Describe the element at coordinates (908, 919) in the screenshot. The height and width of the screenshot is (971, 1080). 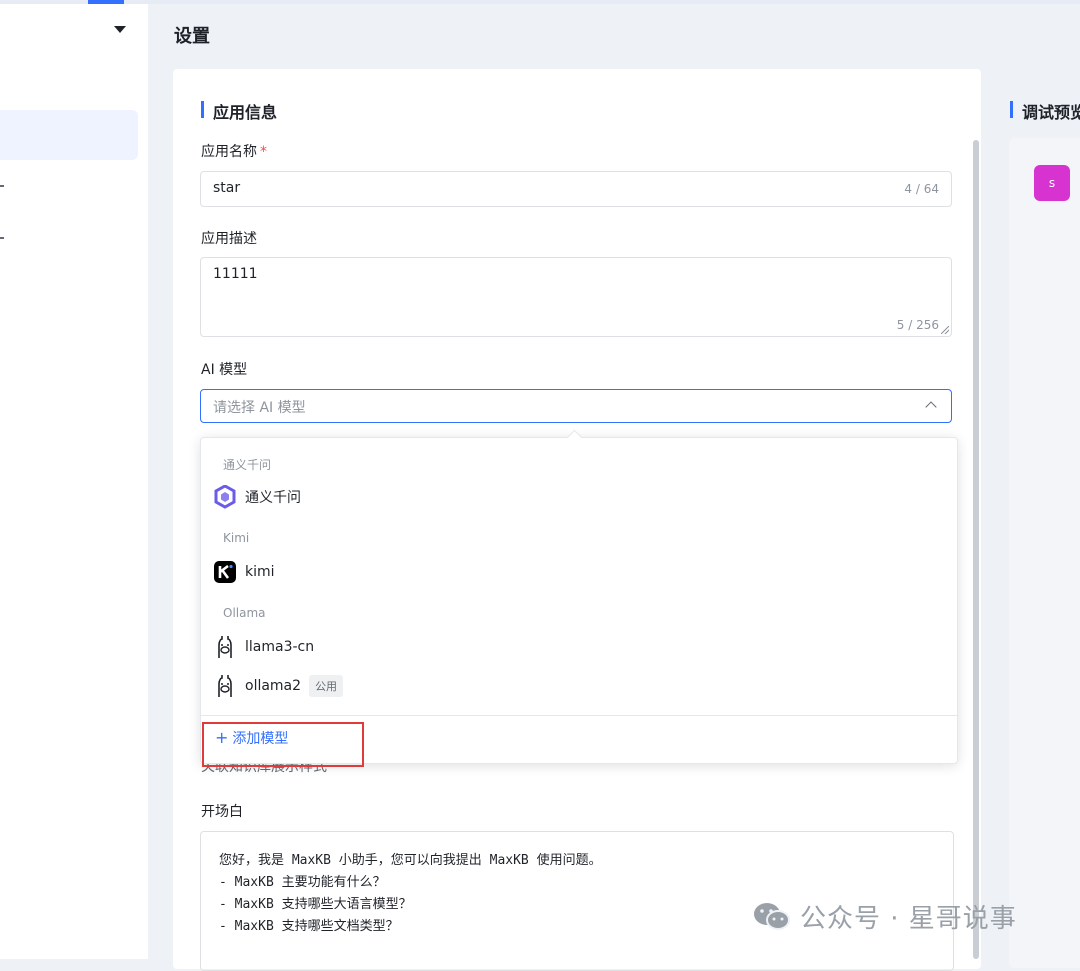
I see `watermark-text: 公众号 · 星哥说事` at that location.